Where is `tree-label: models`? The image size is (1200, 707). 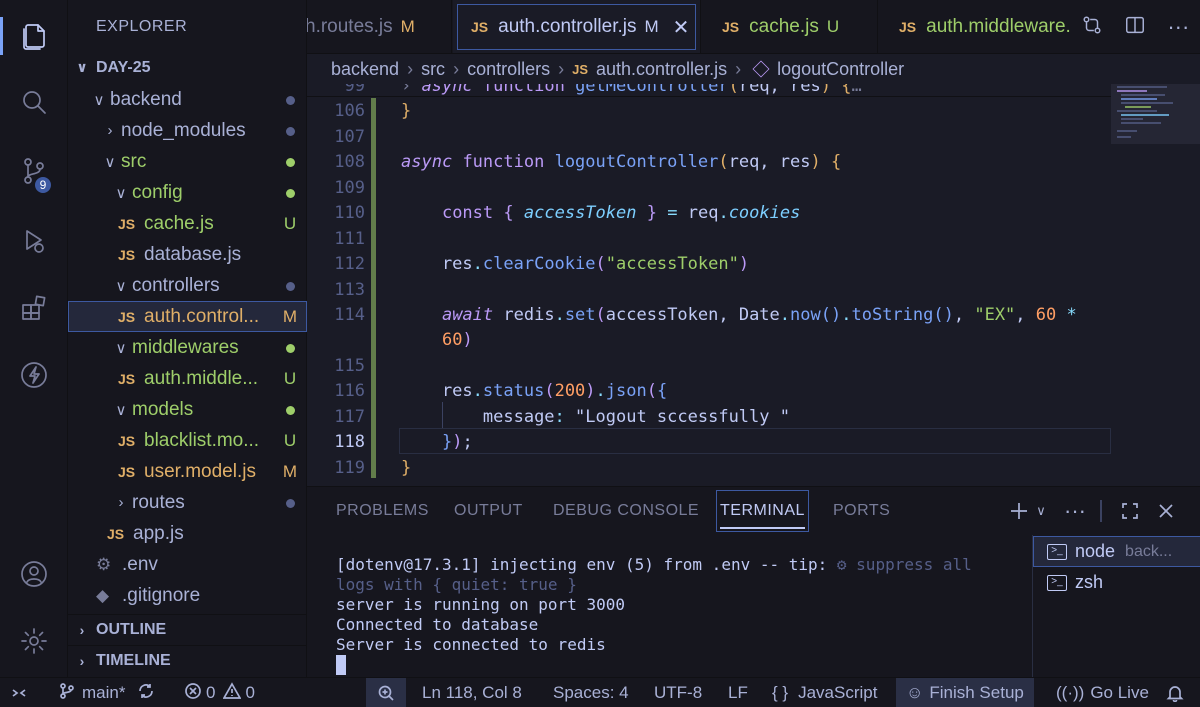
tree-label: models is located at coordinates (163, 409).